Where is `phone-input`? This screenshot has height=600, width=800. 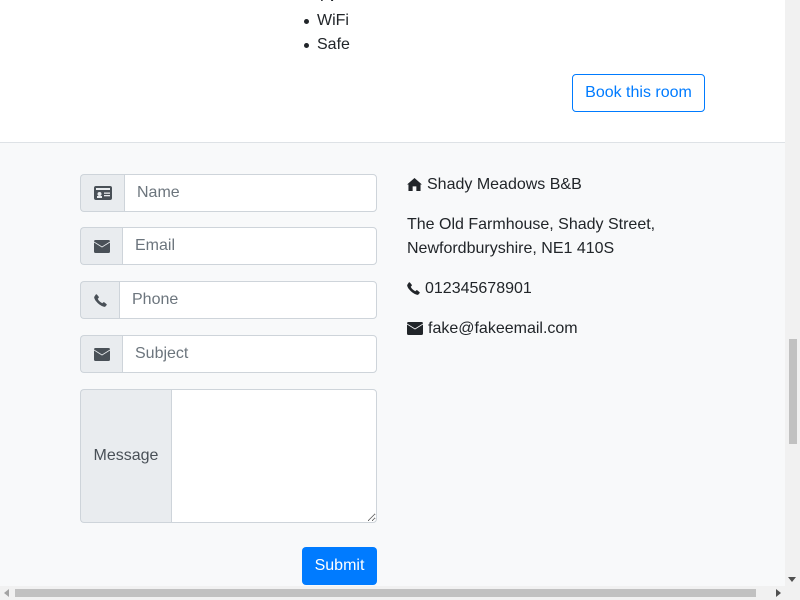 phone-input is located at coordinates (248, 300).